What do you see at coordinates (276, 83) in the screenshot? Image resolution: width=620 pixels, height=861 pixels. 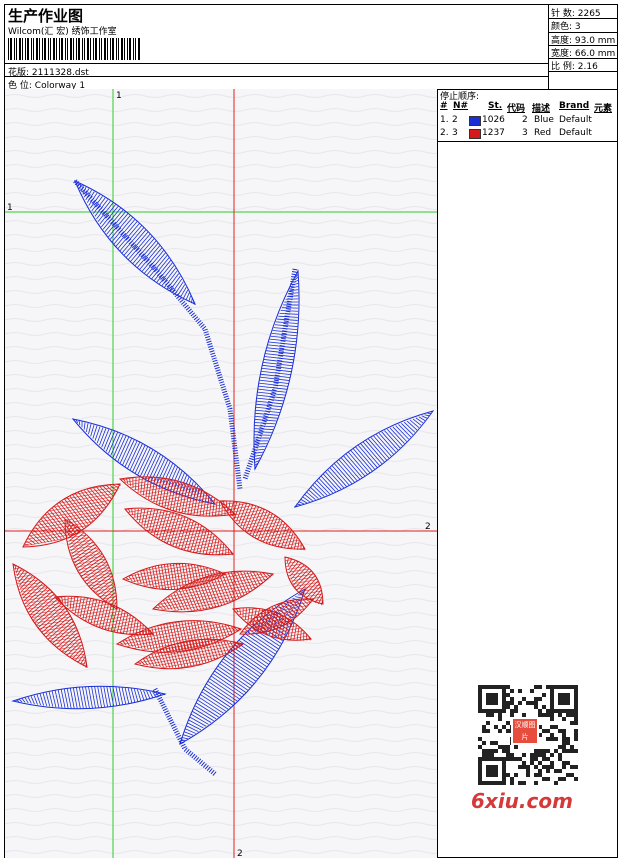 I see `colorway-row: 色 位: Colorway 1` at bounding box center [276, 83].